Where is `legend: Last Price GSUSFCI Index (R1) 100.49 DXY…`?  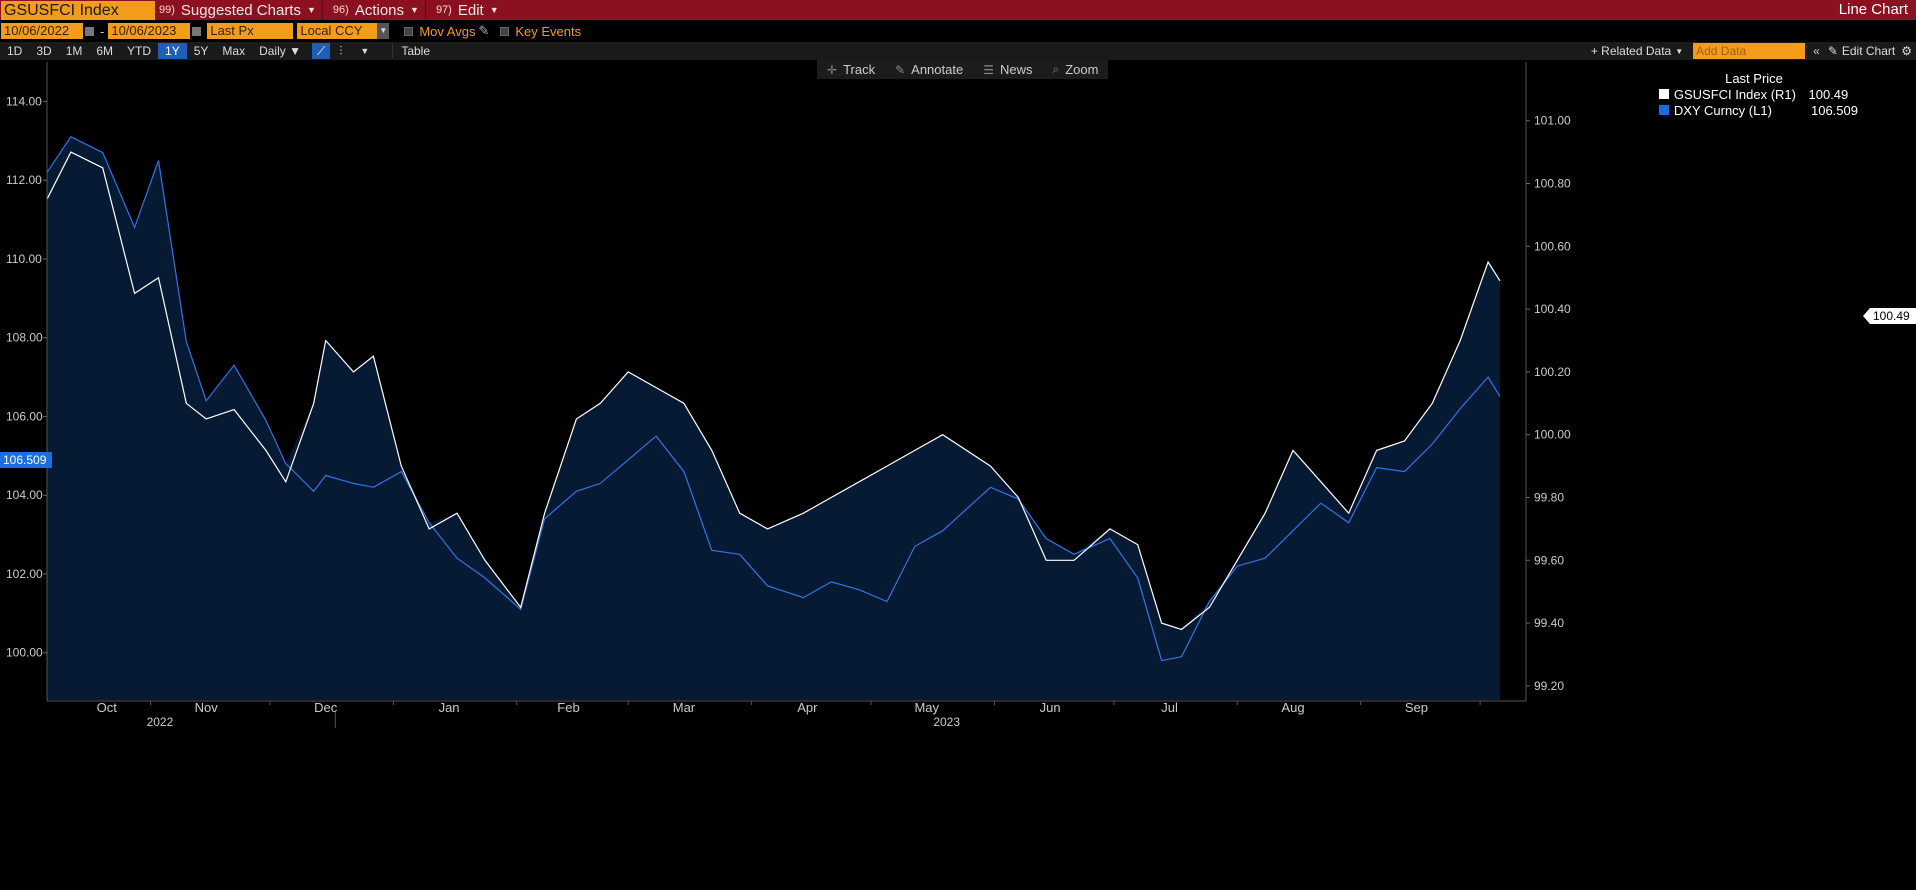 legend: Last Price GSUSFCI Index (R1) 100.49 DXY… is located at coordinates (1754, 96).